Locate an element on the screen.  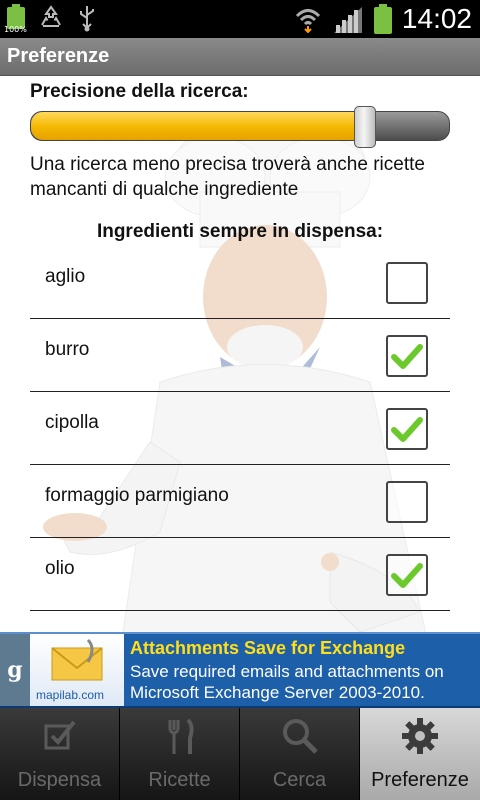
battery-percent-label: 100% is located at coordinates (15, 29).